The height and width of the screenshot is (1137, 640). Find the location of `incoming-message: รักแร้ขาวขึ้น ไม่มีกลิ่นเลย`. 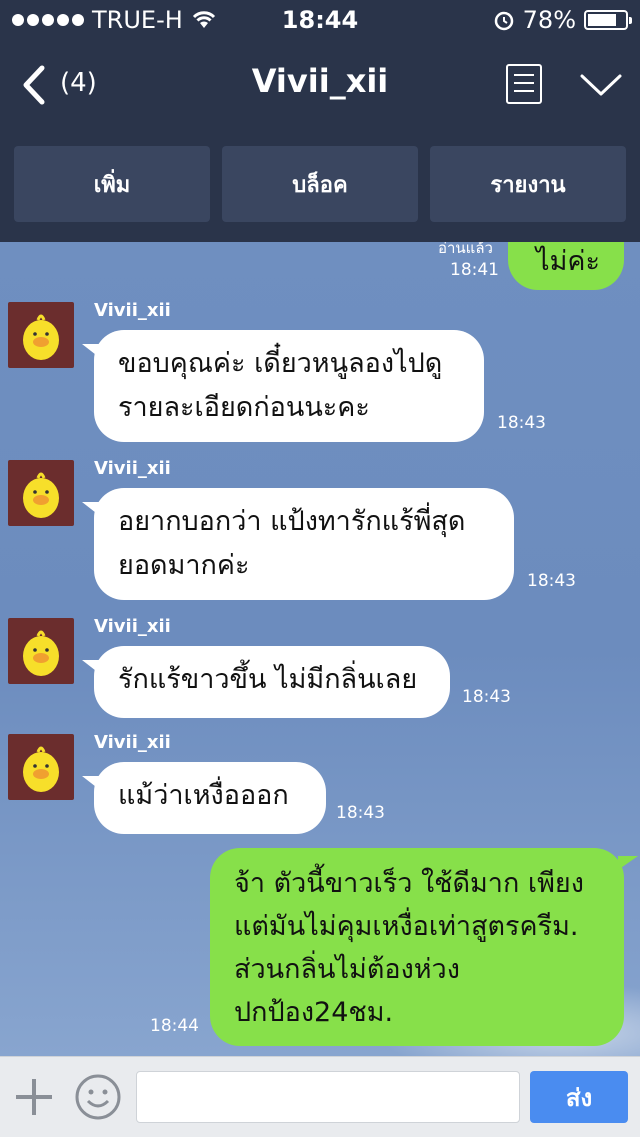

incoming-message: รักแร้ขาวขึ้น ไม่มีกลิ่นเลย is located at coordinates (266, 682).